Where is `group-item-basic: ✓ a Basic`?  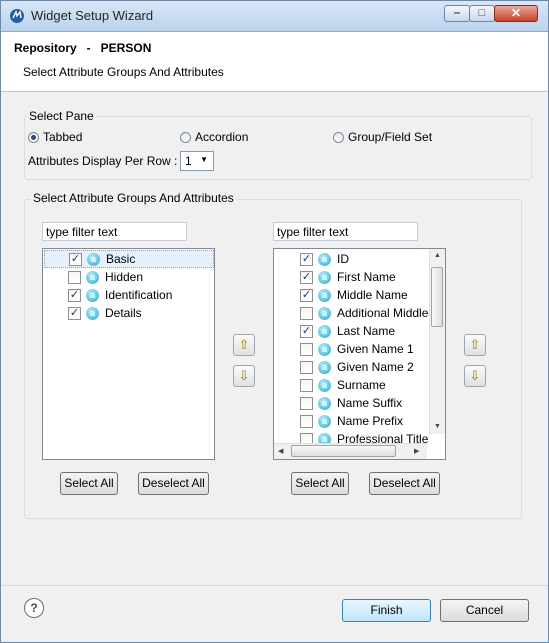 group-item-basic: ✓ a Basic is located at coordinates (129, 259).